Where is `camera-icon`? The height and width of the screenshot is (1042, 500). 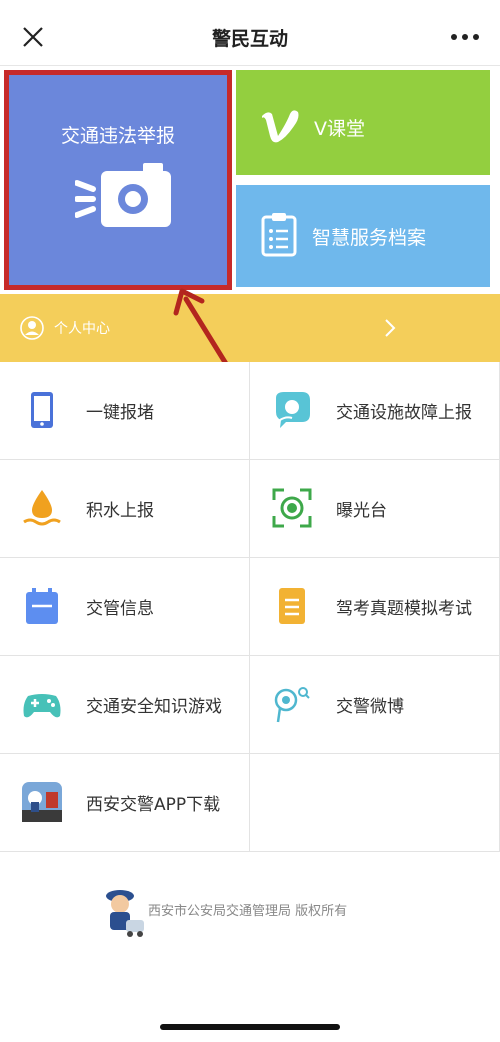
camera-icon is located at coordinates (123, 195).